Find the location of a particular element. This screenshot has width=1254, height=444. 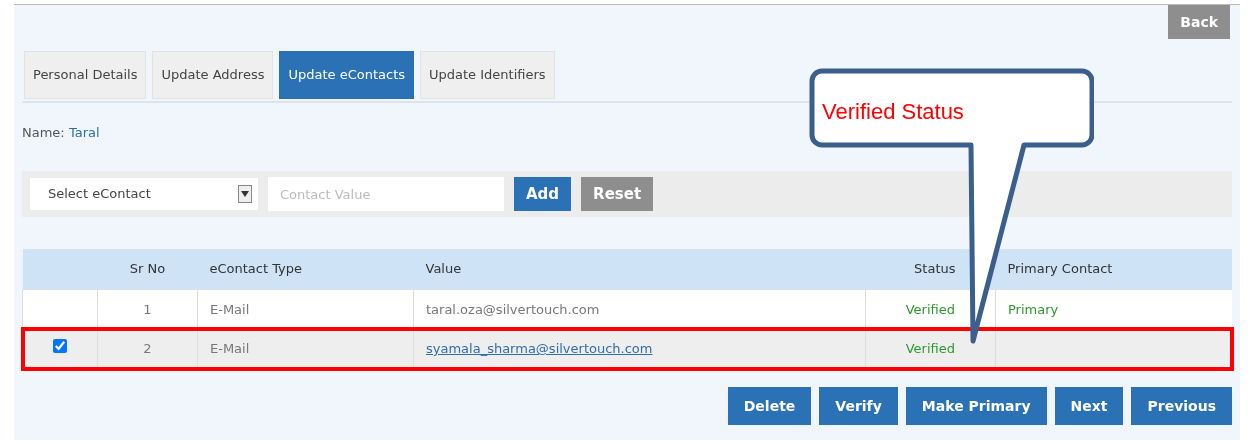

name-label: Name: is located at coordinates (43, 132).